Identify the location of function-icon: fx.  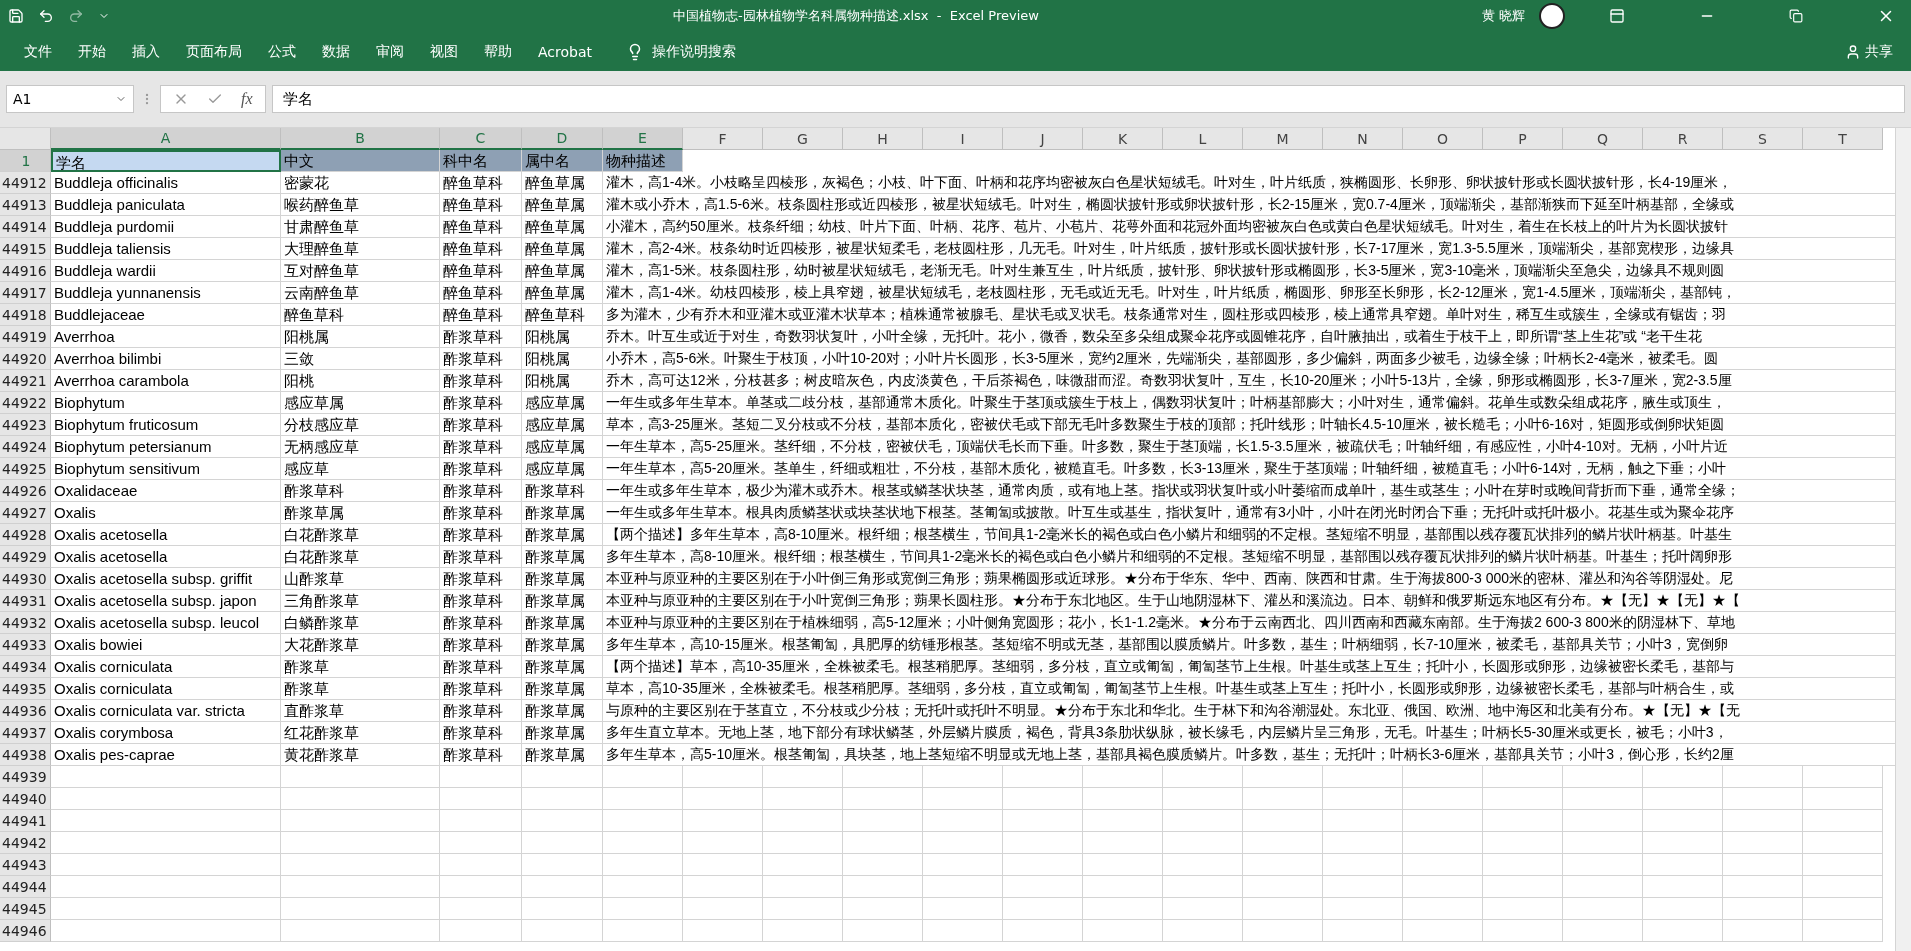
(247, 99).